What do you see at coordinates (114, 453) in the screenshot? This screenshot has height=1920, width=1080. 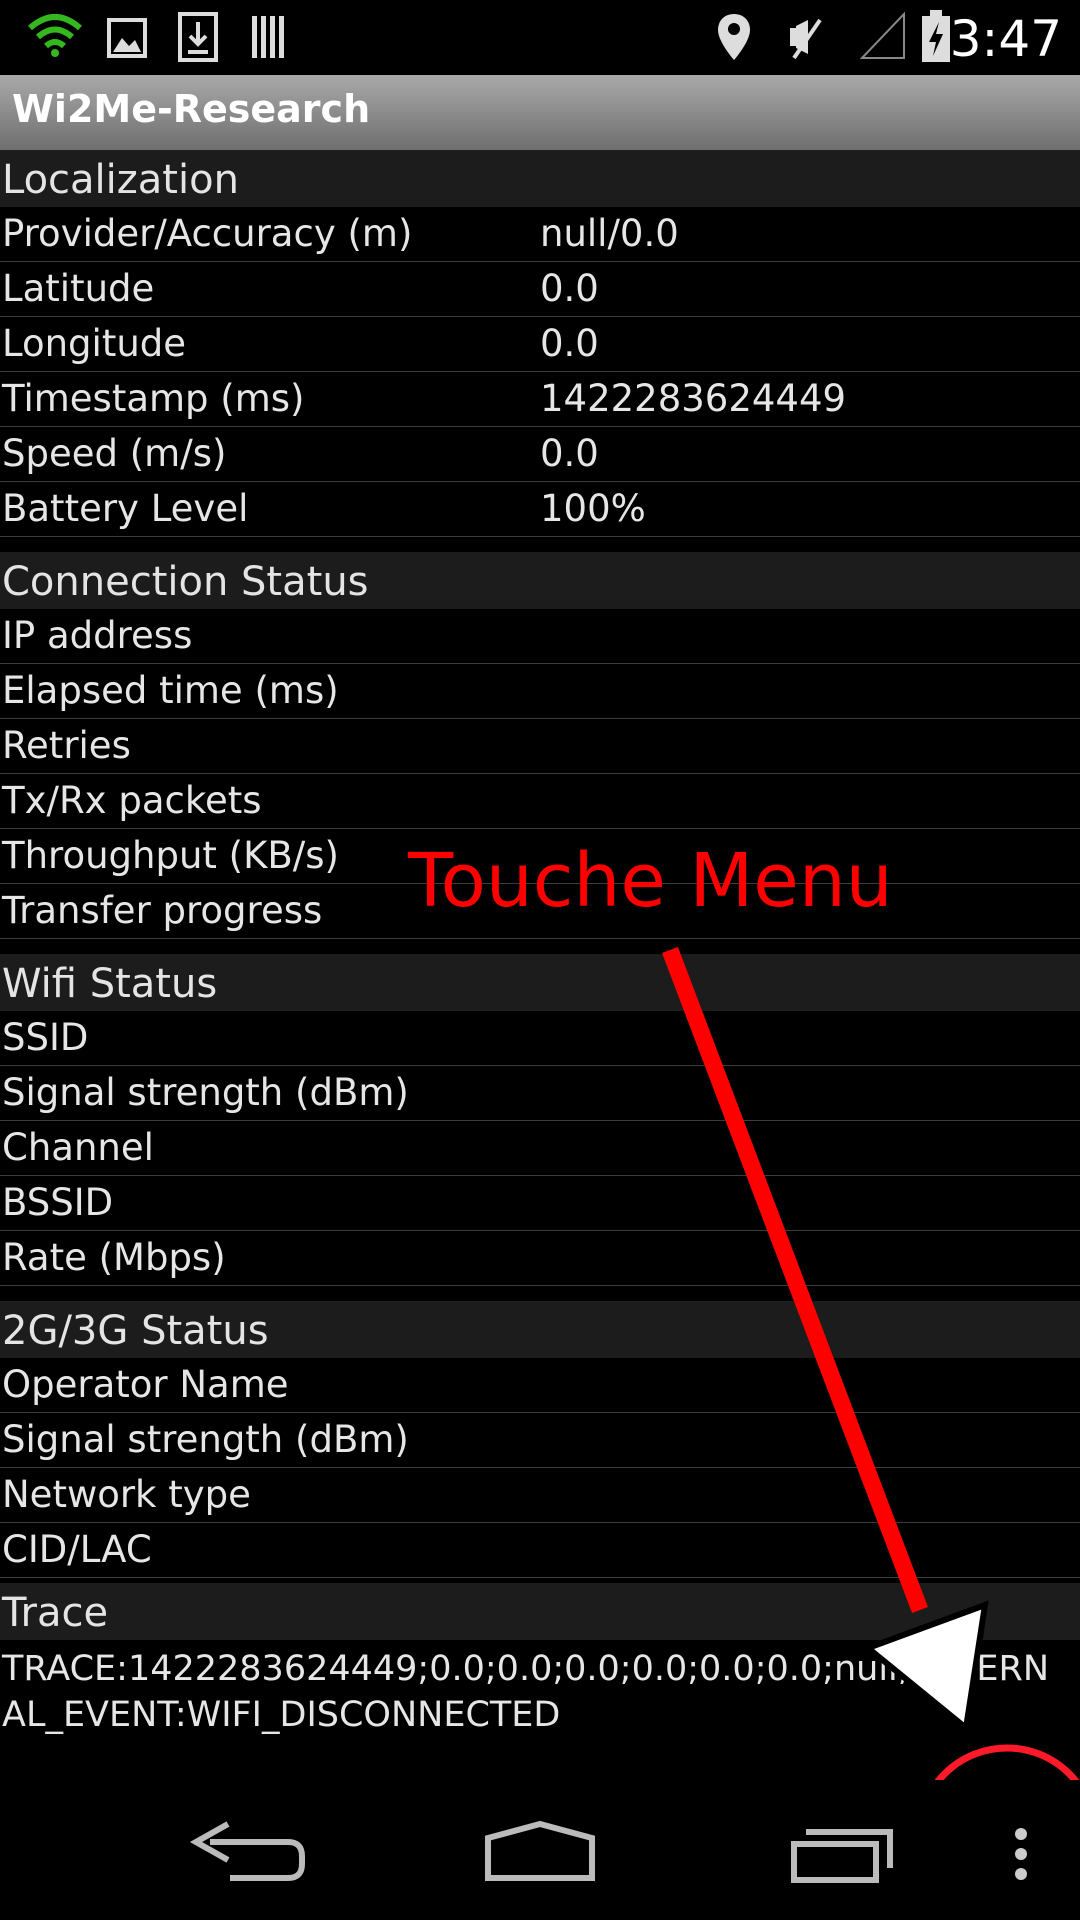 I see `row-label: Speed (m/s)` at bounding box center [114, 453].